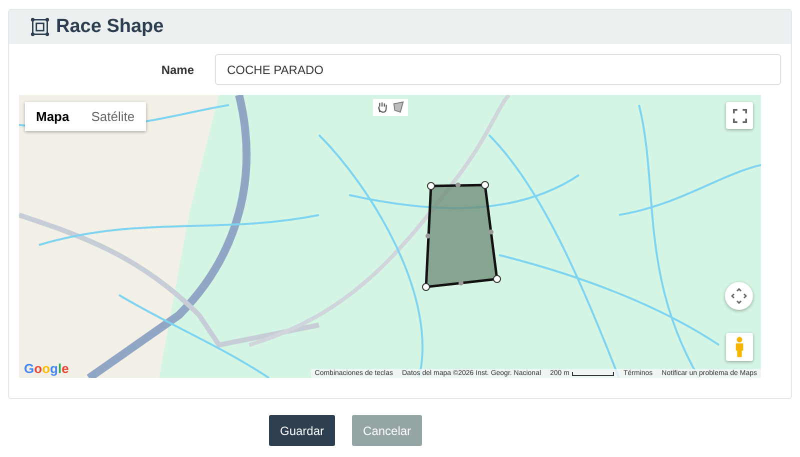 The width and height of the screenshot is (800, 457). Describe the element at coordinates (110, 27) in the screenshot. I see `card-title: Race Shape` at that location.